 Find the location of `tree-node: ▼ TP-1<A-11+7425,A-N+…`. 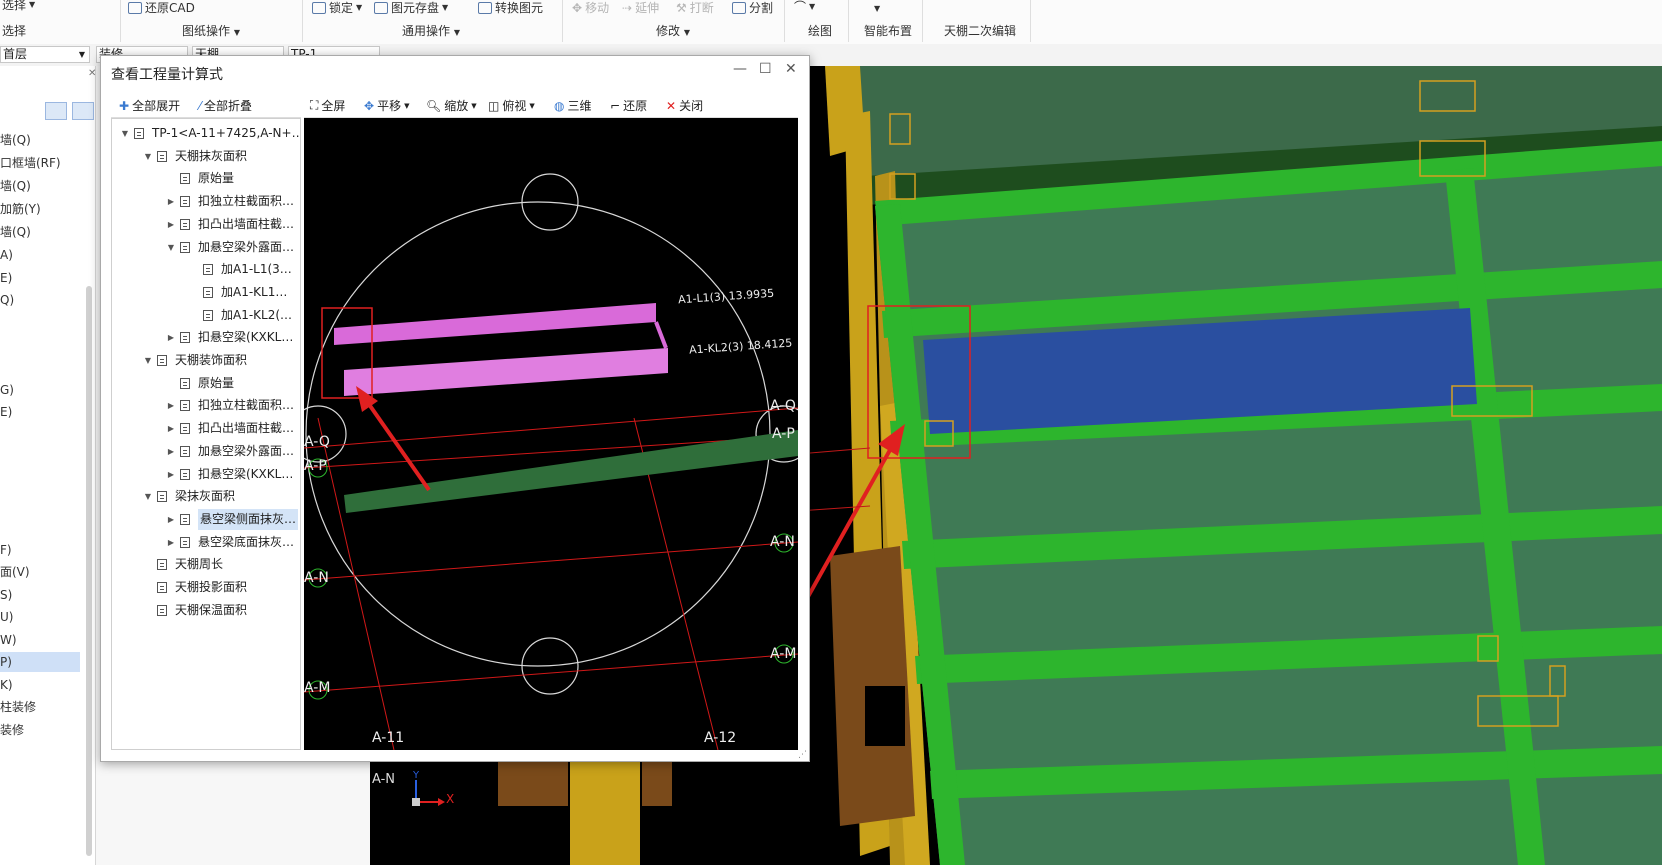

tree-node: ▼ TP-1<A-11+7425,A-N+… is located at coordinates (210, 133).